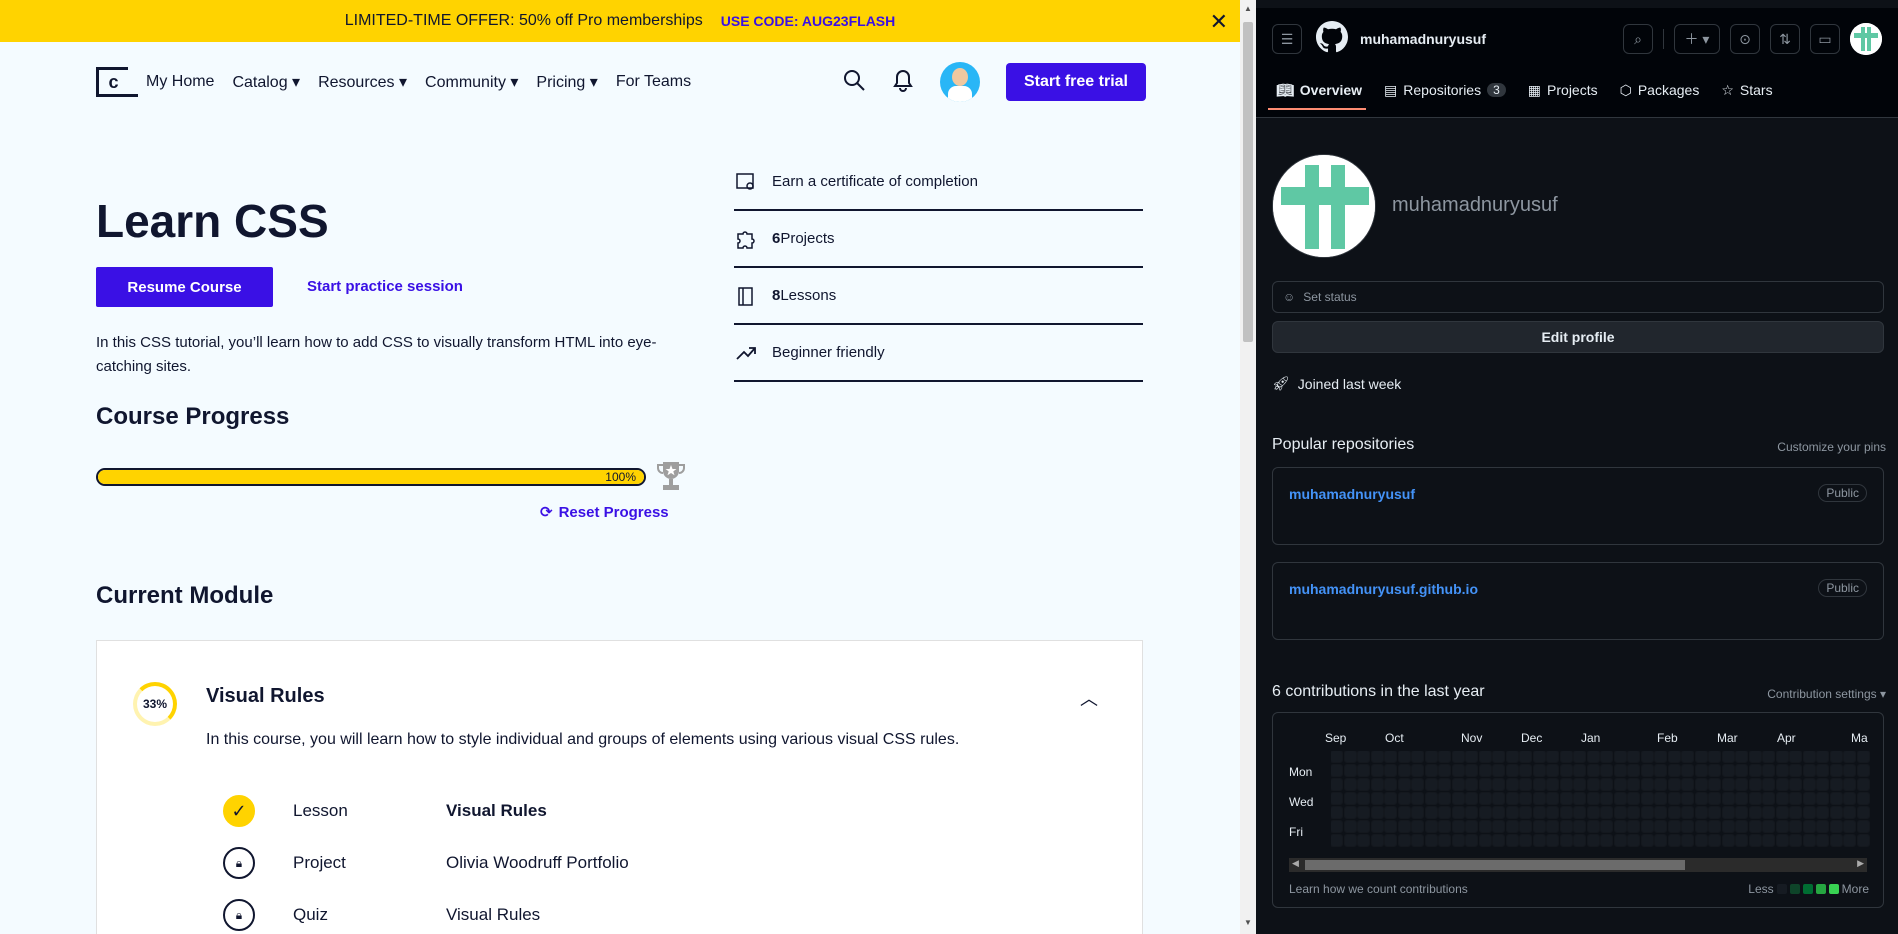  I want to click on nav-community: Community ▾, so click(471, 82).